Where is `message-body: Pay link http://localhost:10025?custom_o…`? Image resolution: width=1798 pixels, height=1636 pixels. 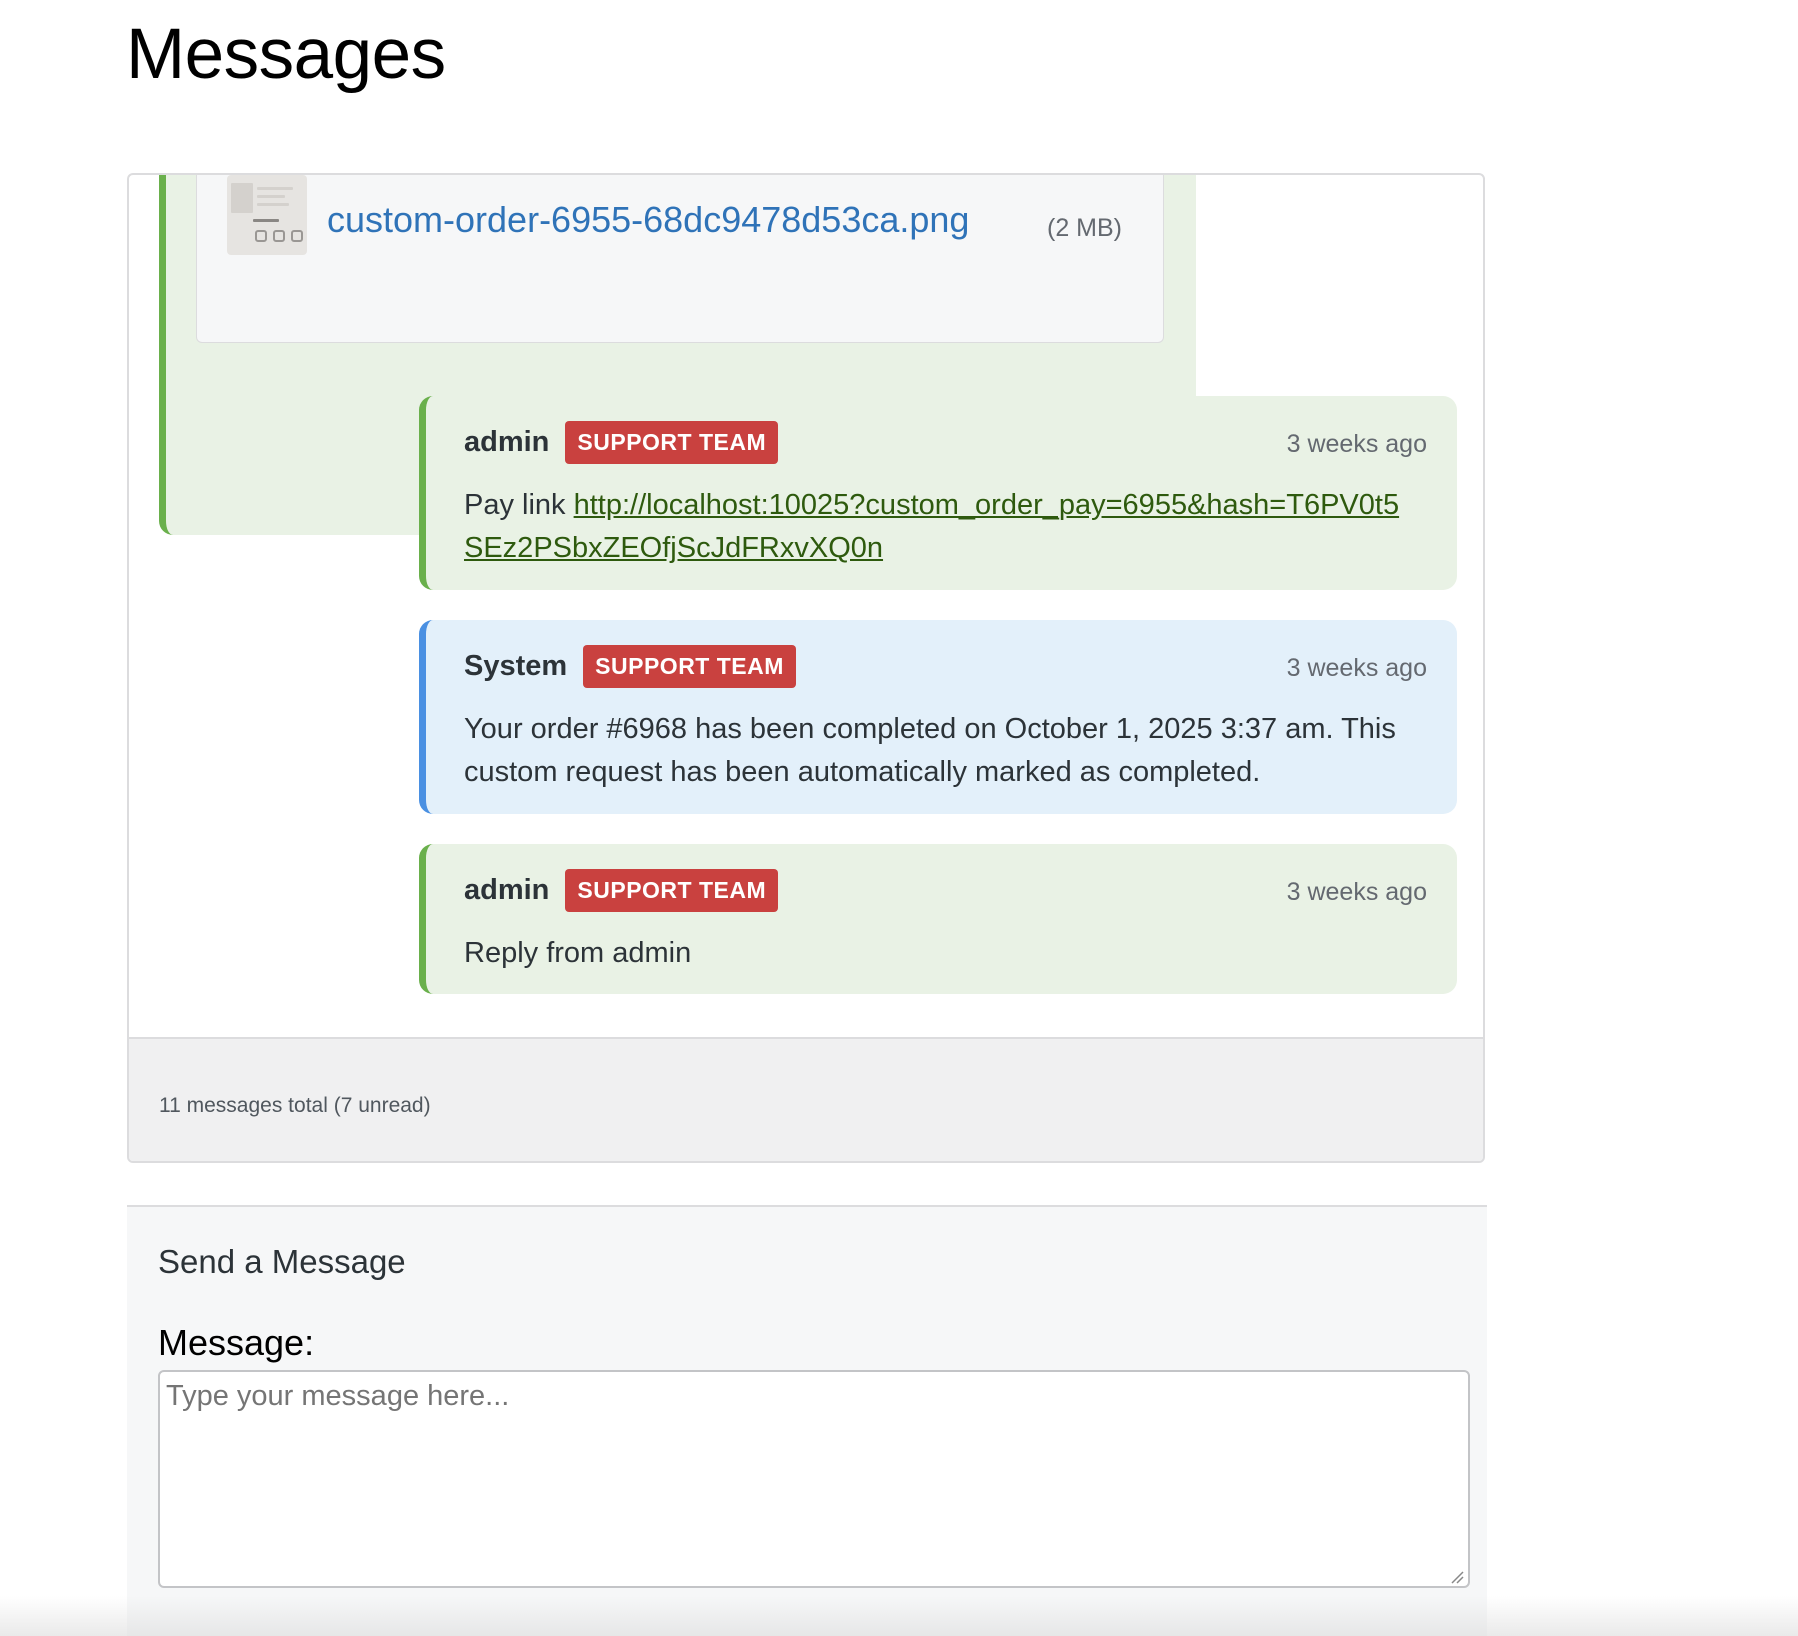
message-body: Pay link http://localhost:10025?custom_o… is located at coordinates (940, 527).